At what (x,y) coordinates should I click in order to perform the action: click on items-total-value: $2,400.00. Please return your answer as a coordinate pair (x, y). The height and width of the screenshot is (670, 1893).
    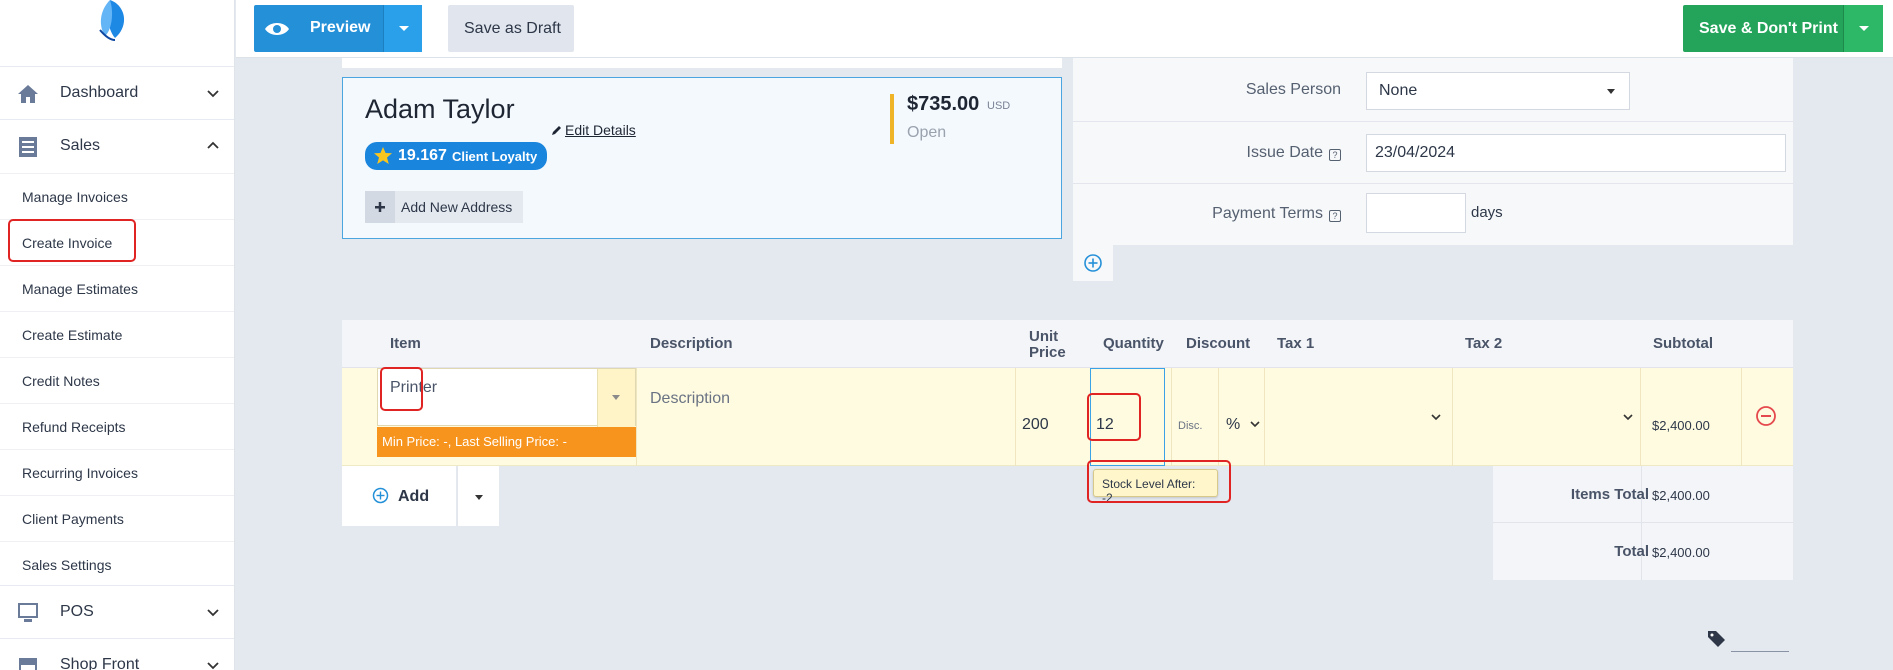
    Looking at the image, I should click on (1681, 495).